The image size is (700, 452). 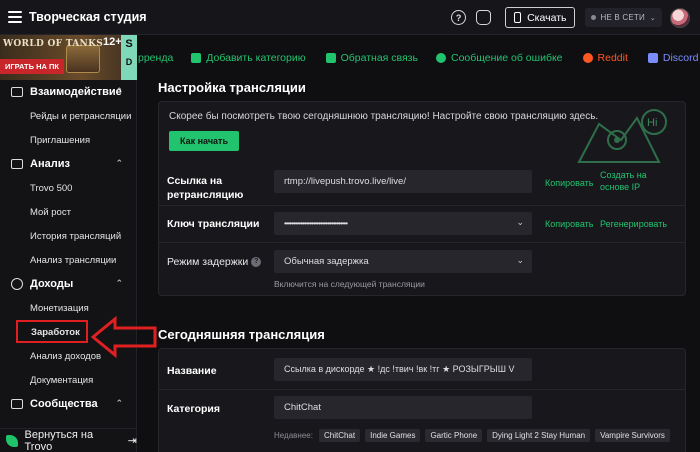 I want to click on link-discord: Discord, so click(x=673, y=58).